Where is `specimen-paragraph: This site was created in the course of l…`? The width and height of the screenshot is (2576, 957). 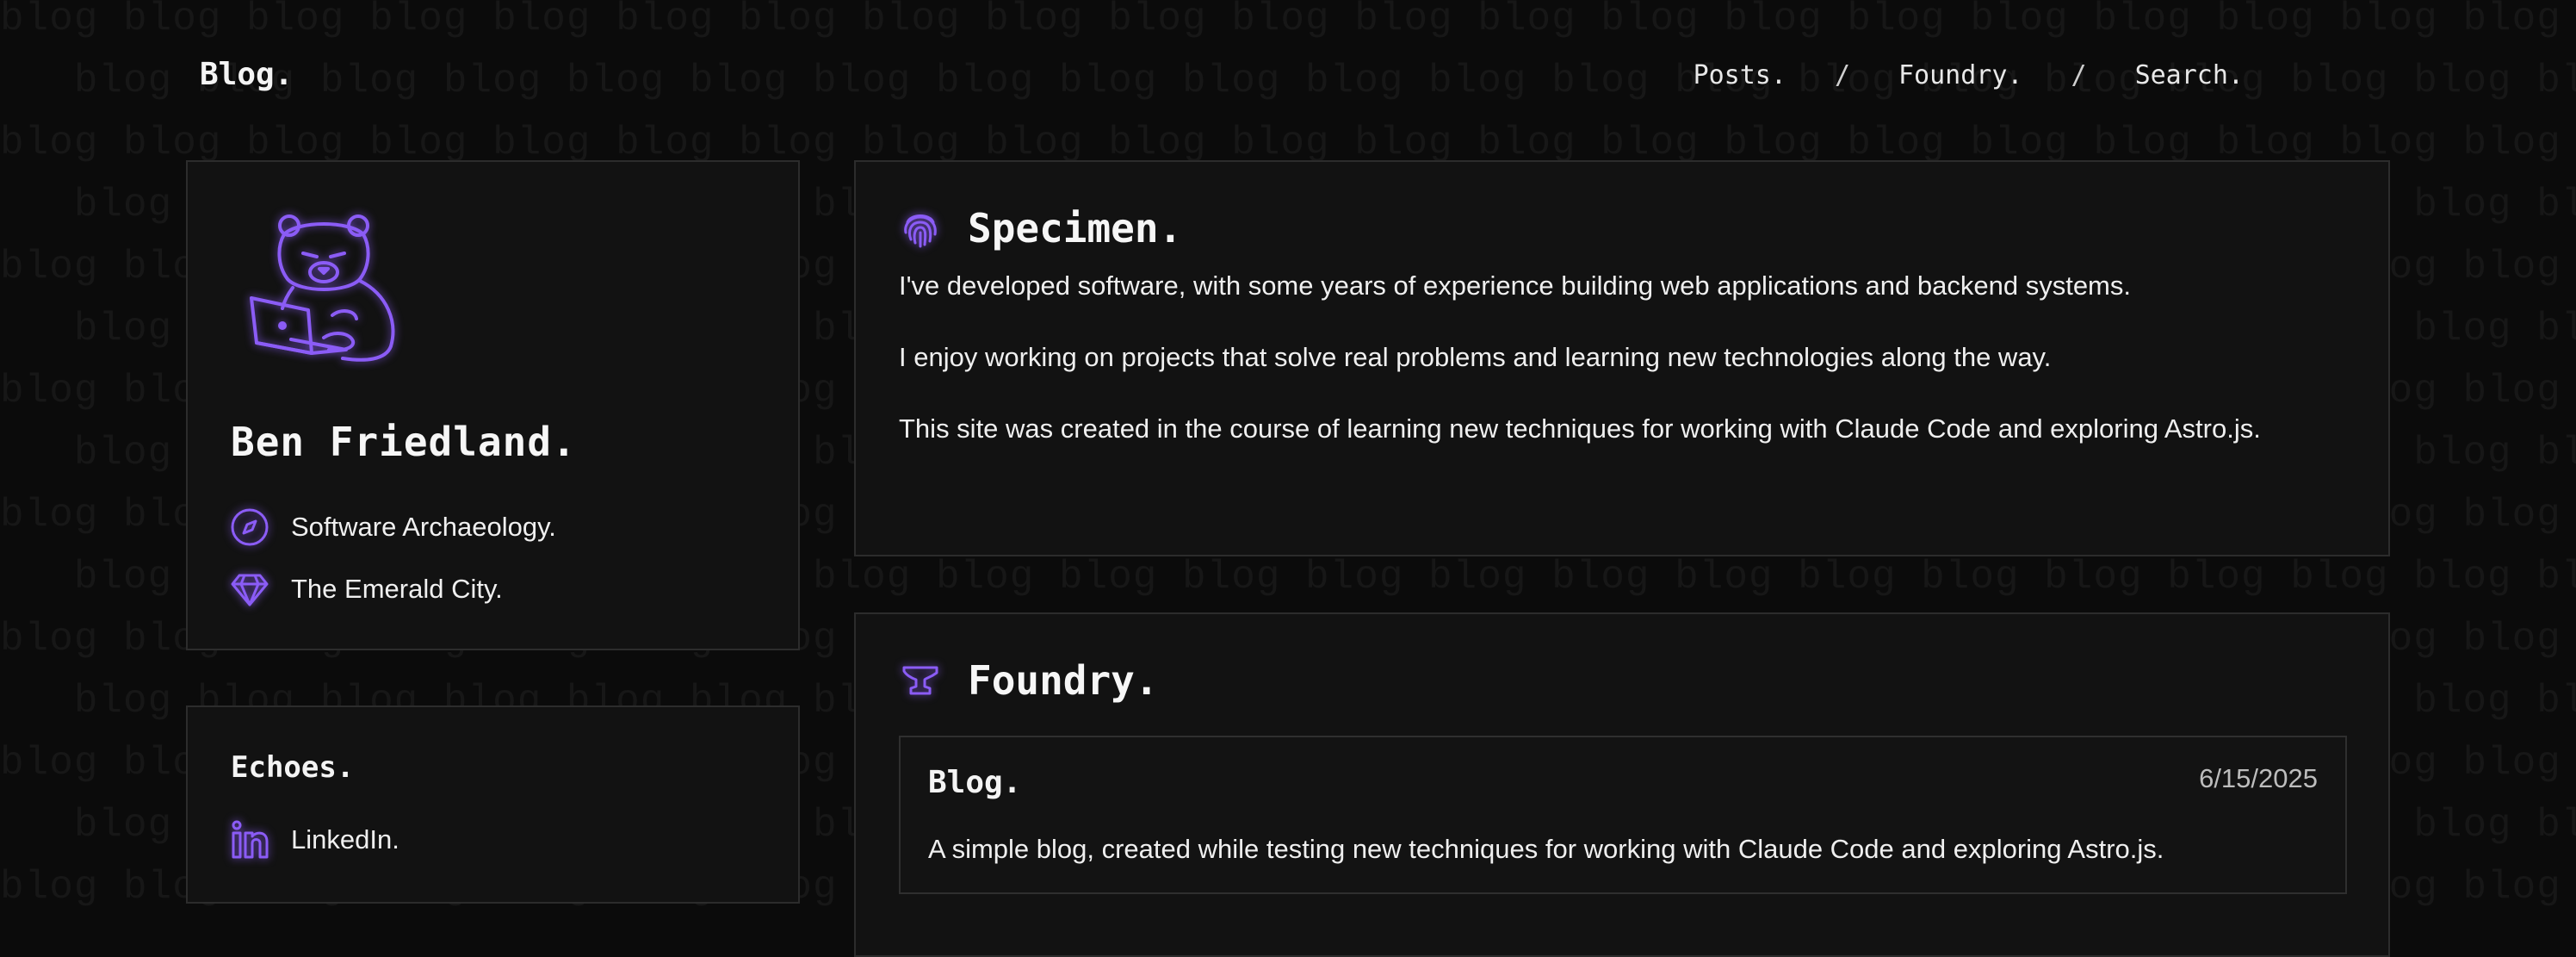
specimen-paragraph: This site was created in the course of l… is located at coordinates (1580, 428).